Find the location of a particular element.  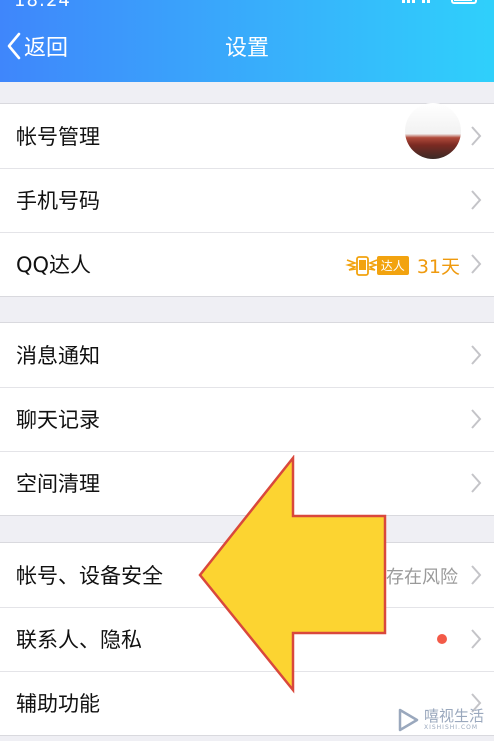

title-bar: 18:24 返回 设置 is located at coordinates (247, 41).